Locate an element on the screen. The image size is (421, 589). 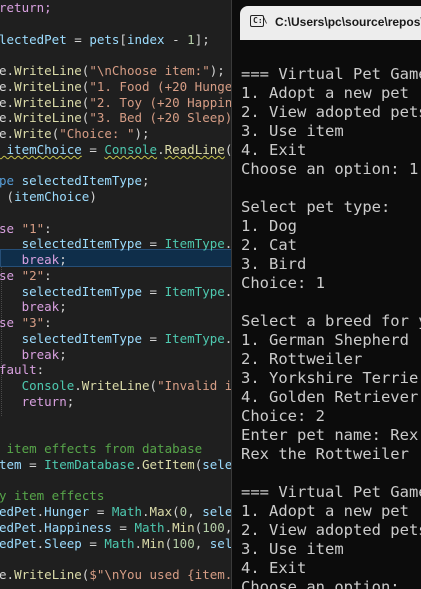
console-line: Enter pet name: Rex is located at coordinates (330, 435).